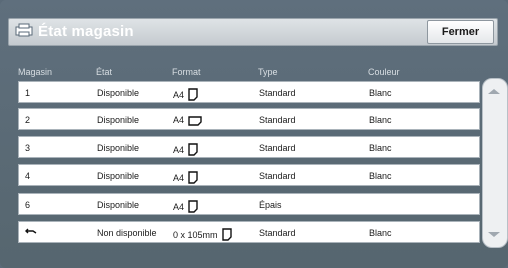 The image size is (508, 268). I want to click on cell-magasin: 1, so click(28, 93).